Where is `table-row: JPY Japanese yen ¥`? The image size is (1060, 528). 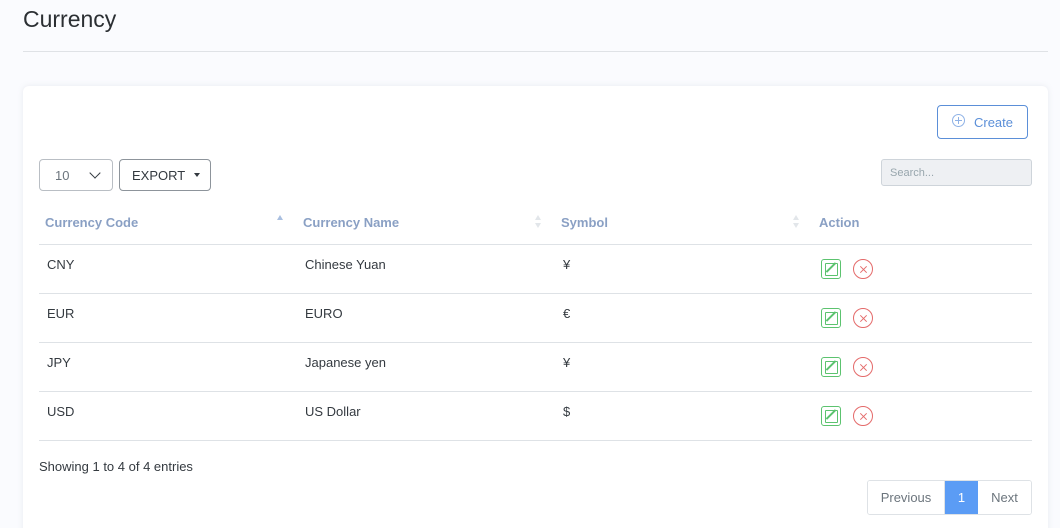
table-row: JPY Japanese yen ¥ is located at coordinates (535, 367).